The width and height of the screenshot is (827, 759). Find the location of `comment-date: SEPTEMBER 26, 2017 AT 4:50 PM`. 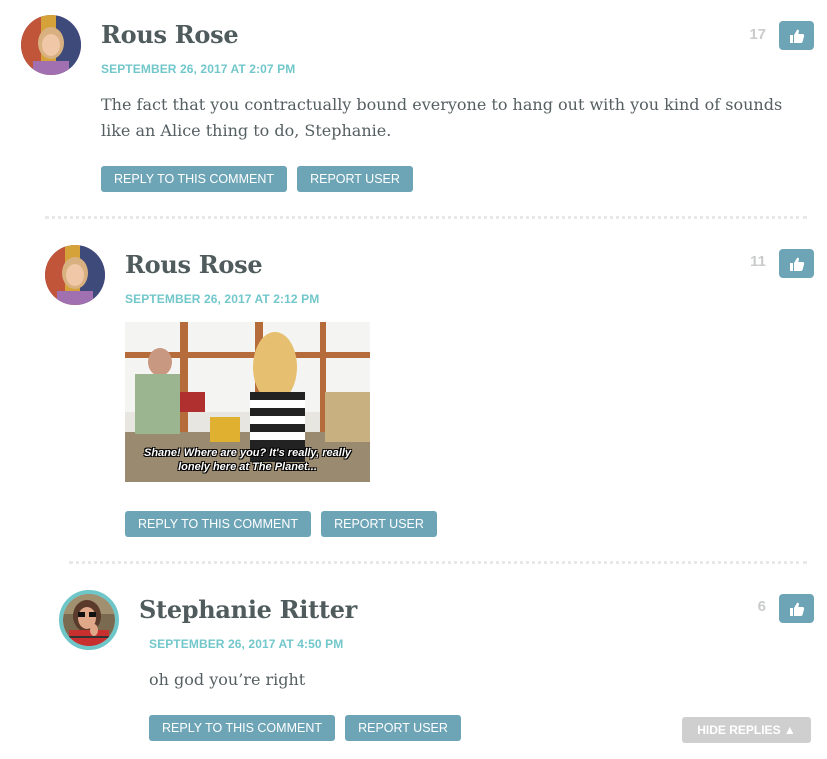

comment-date: SEPTEMBER 26, 2017 AT 4:50 PM is located at coordinates (246, 644).